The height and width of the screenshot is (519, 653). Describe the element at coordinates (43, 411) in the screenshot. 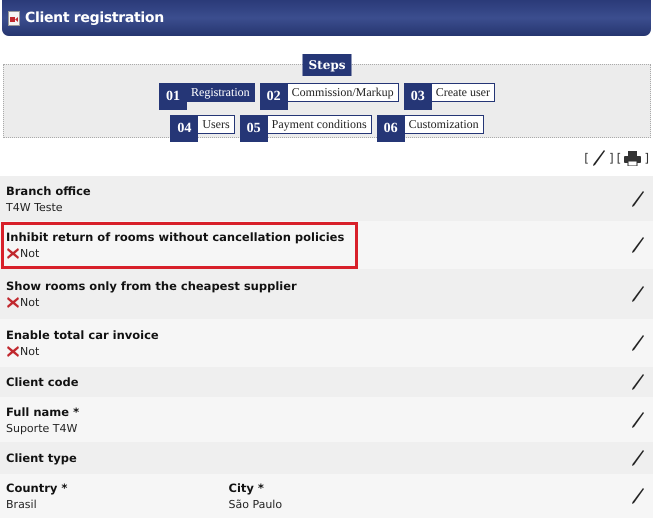

I see `field-label: Full name *` at that location.